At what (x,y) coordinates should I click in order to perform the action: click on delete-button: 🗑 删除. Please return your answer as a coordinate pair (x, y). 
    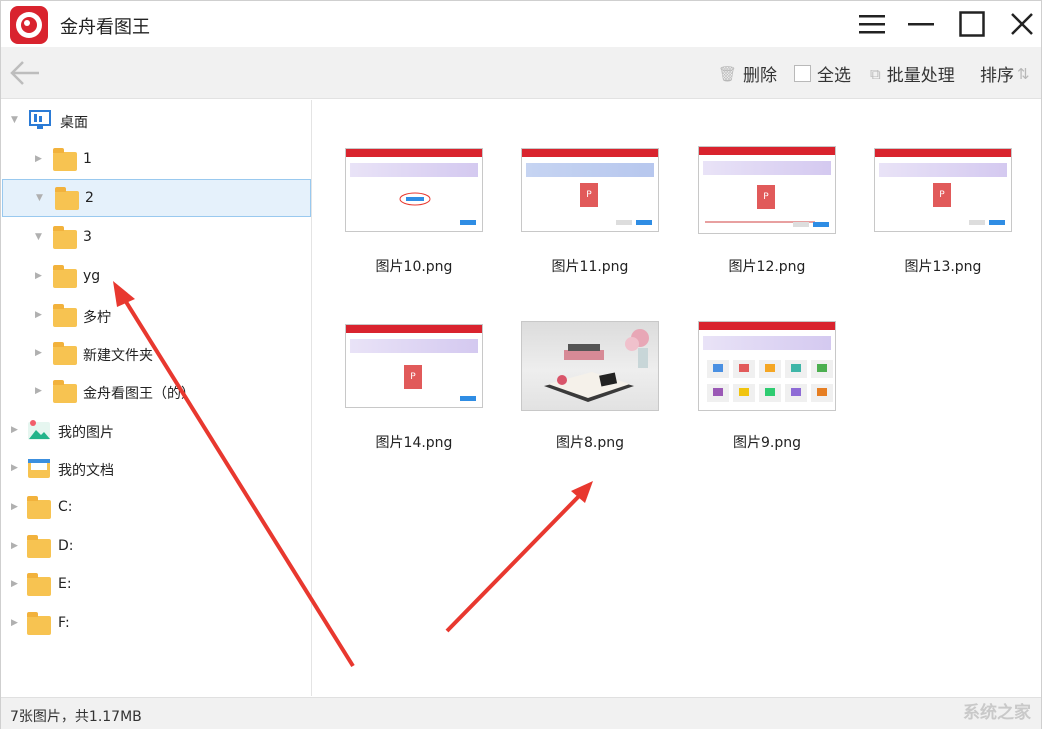
    Looking at the image, I should click on (748, 74).